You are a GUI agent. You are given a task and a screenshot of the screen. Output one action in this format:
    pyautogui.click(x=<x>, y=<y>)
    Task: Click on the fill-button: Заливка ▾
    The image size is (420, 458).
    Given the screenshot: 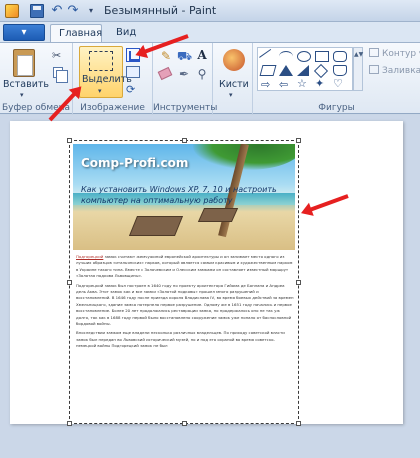 What is the action you would take?
    pyautogui.click(x=394, y=72)
    